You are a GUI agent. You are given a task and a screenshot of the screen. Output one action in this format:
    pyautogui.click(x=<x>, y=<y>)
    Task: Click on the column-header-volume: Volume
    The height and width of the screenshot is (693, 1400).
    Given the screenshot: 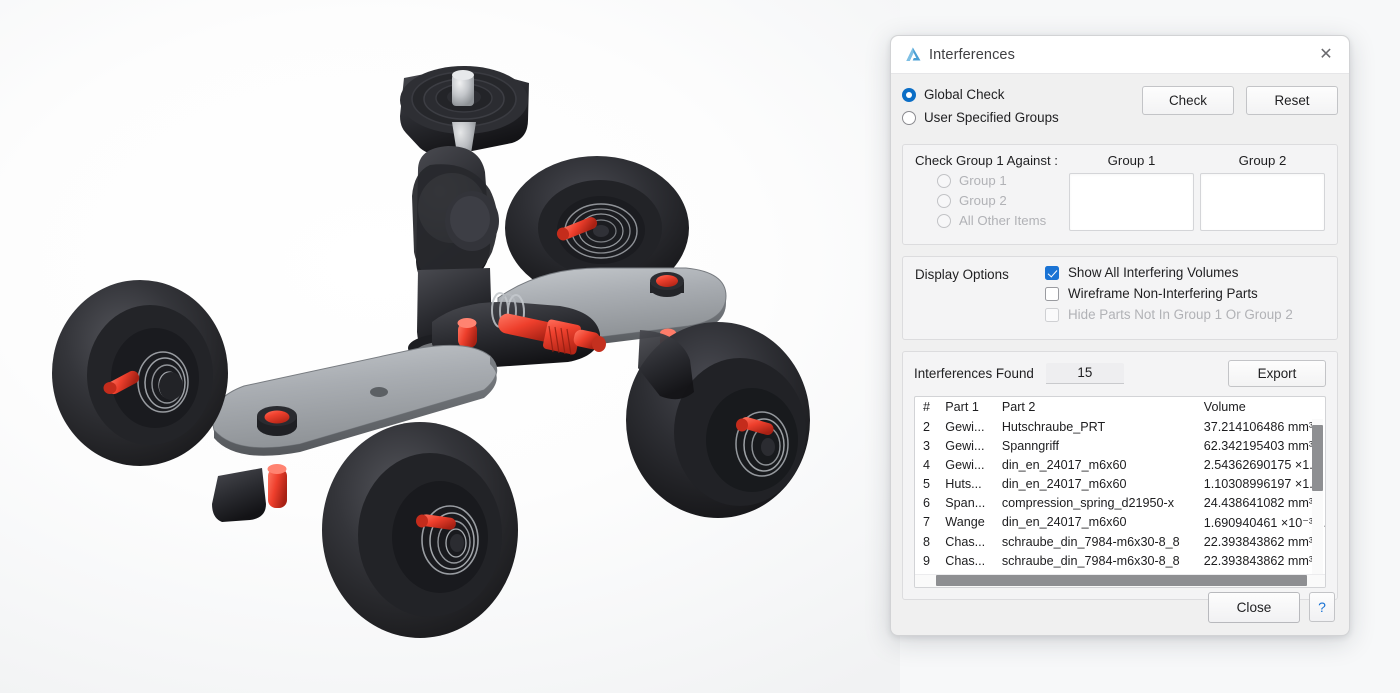 What is the action you would take?
    pyautogui.click(x=1264, y=407)
    